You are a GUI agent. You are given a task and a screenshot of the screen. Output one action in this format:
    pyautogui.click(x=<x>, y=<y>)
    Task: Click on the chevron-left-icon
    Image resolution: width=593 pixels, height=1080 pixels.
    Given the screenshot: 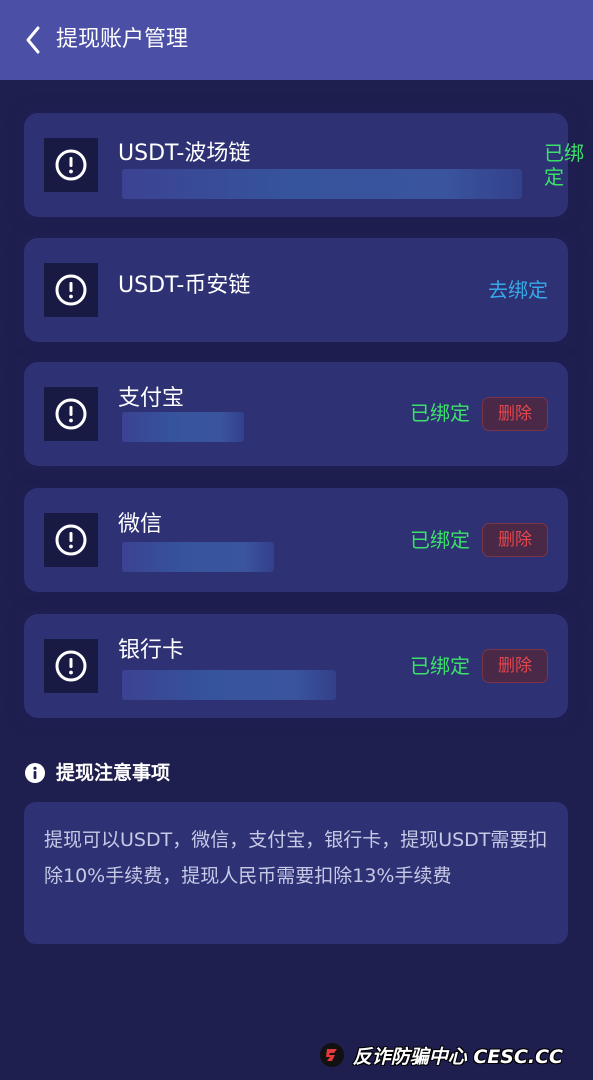 What is the action you would take?
    pyautogui.click(x=33, y=40)
    